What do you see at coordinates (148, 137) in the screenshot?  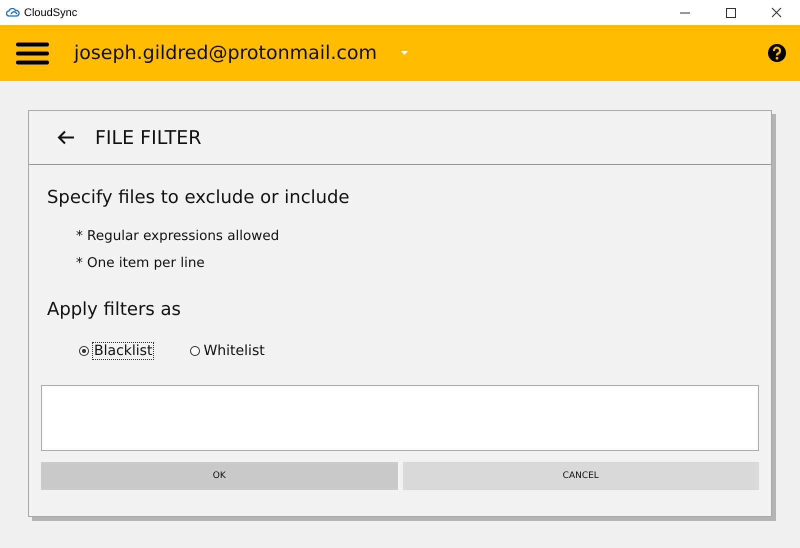 I see `page-title: FILE FILTER` at bounding box center [148, 137].